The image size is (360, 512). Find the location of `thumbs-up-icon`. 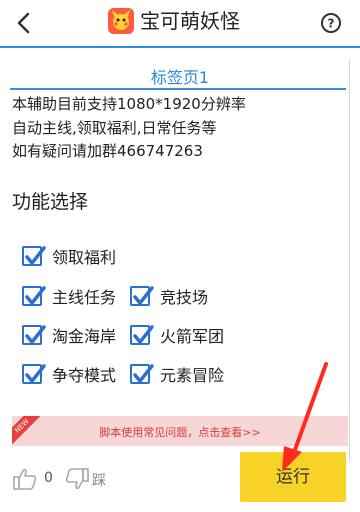

thumbs-up-icon is located at coordinates (25, 479).